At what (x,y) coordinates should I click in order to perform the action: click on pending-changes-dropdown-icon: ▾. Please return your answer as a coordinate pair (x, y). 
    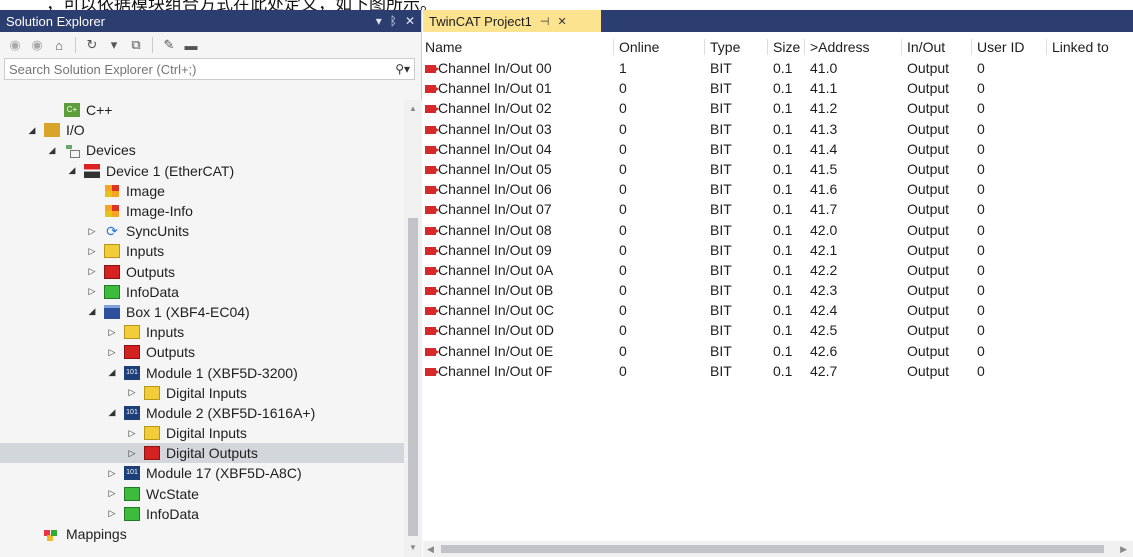
    Looking at the image, I should click on (114, 45).